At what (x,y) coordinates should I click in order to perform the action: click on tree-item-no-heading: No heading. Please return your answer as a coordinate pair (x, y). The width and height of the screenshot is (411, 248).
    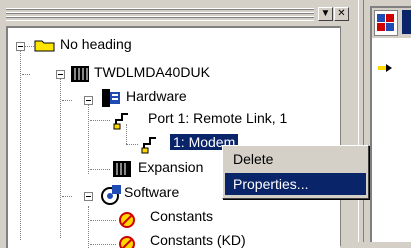
    Looking at the image, I should click on (96, 44).